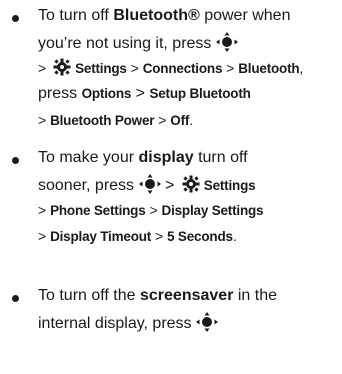  Describe the element at coordinates (220, 157) in the screenshot. I see `text: turn off` at that location.